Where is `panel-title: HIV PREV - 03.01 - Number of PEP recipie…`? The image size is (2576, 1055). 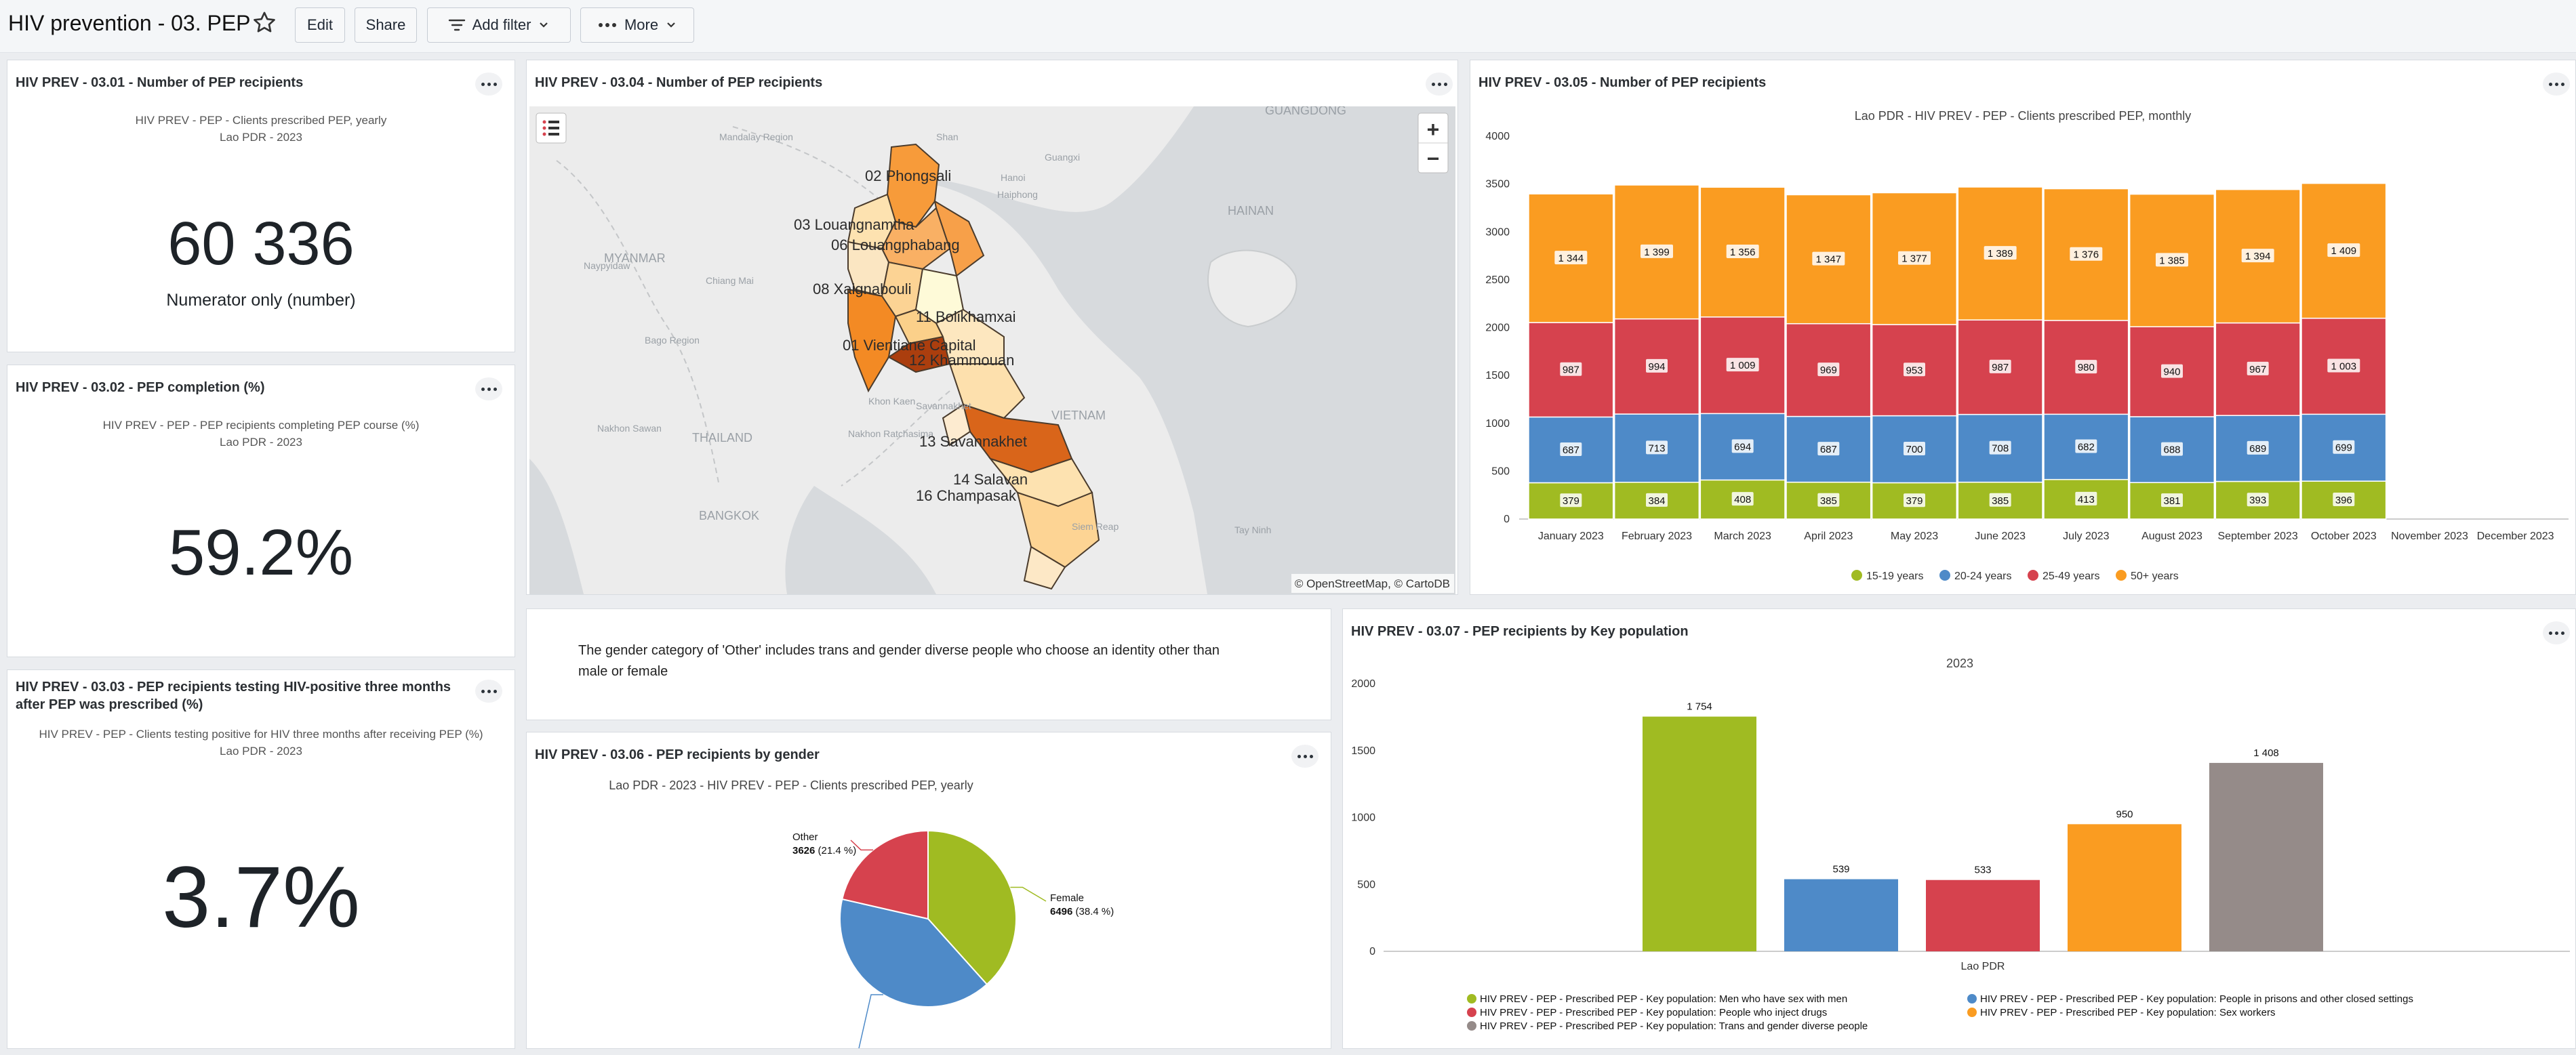
panel-title: HIV PREV - 03.01 - Number of PEP recipie… is located at coordinates (160, 82).